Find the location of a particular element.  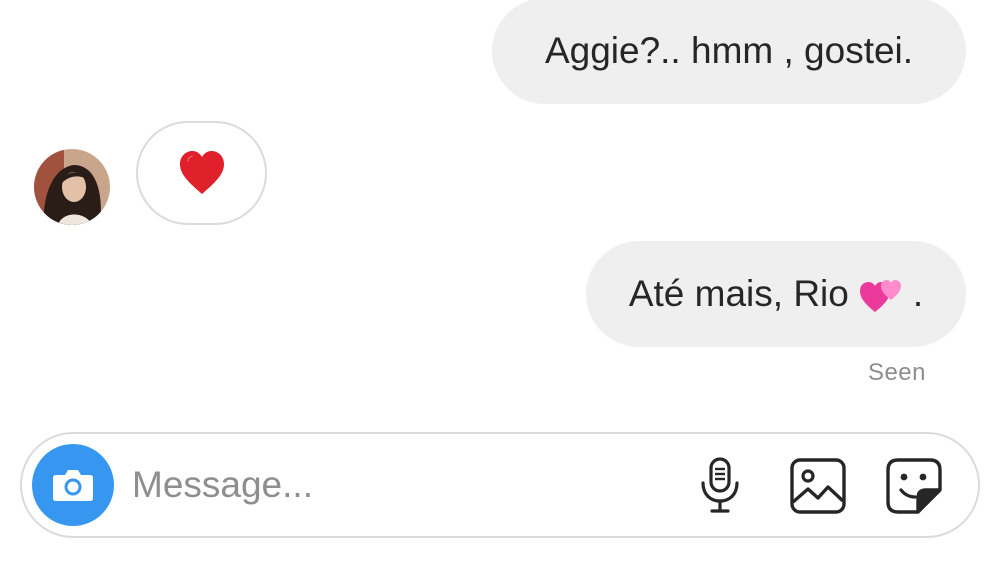

camera-icon is located at coordinates (73, 485).